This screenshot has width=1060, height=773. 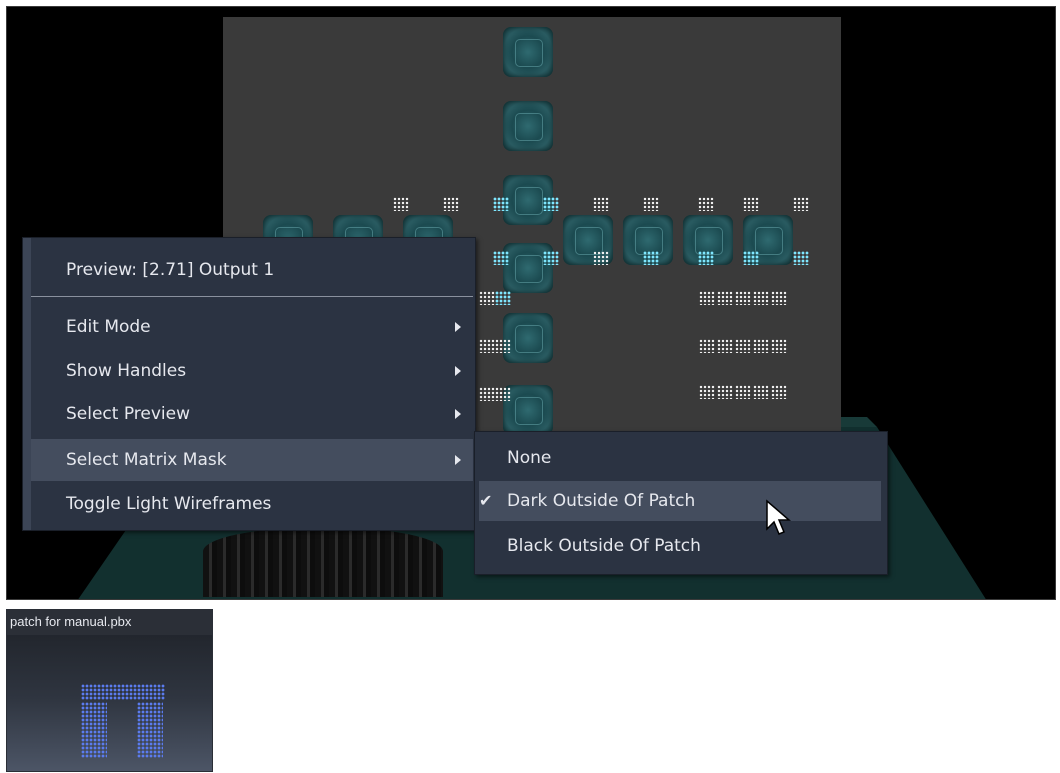 I want to click on mouse-pointer-icon, so click(x=779, y=517).